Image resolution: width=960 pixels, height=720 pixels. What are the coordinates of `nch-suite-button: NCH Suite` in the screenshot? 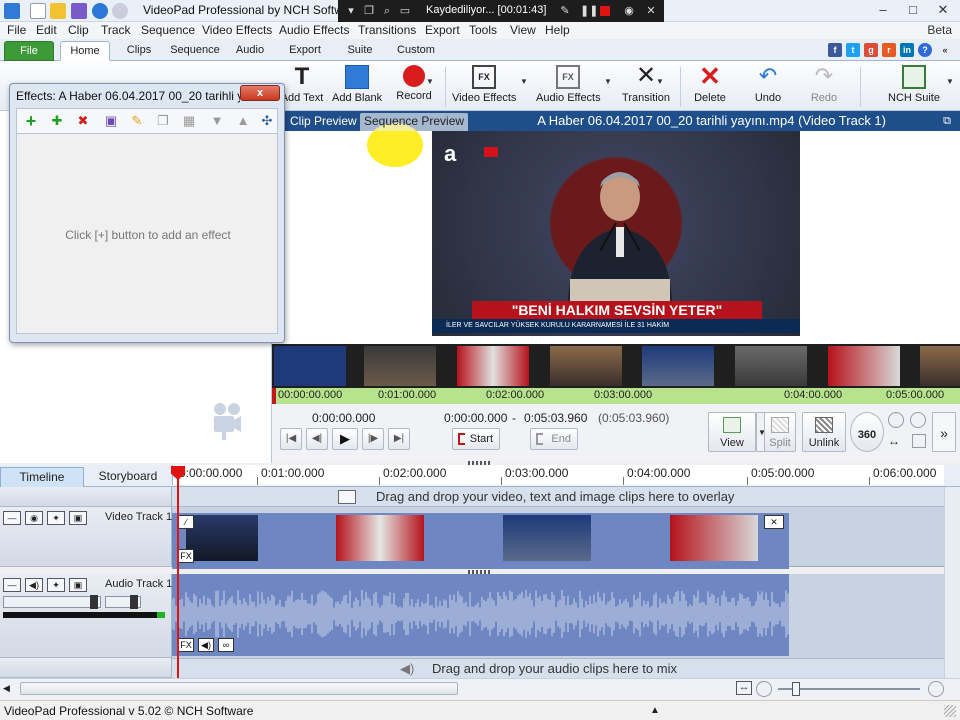 It's located at (914, 87).